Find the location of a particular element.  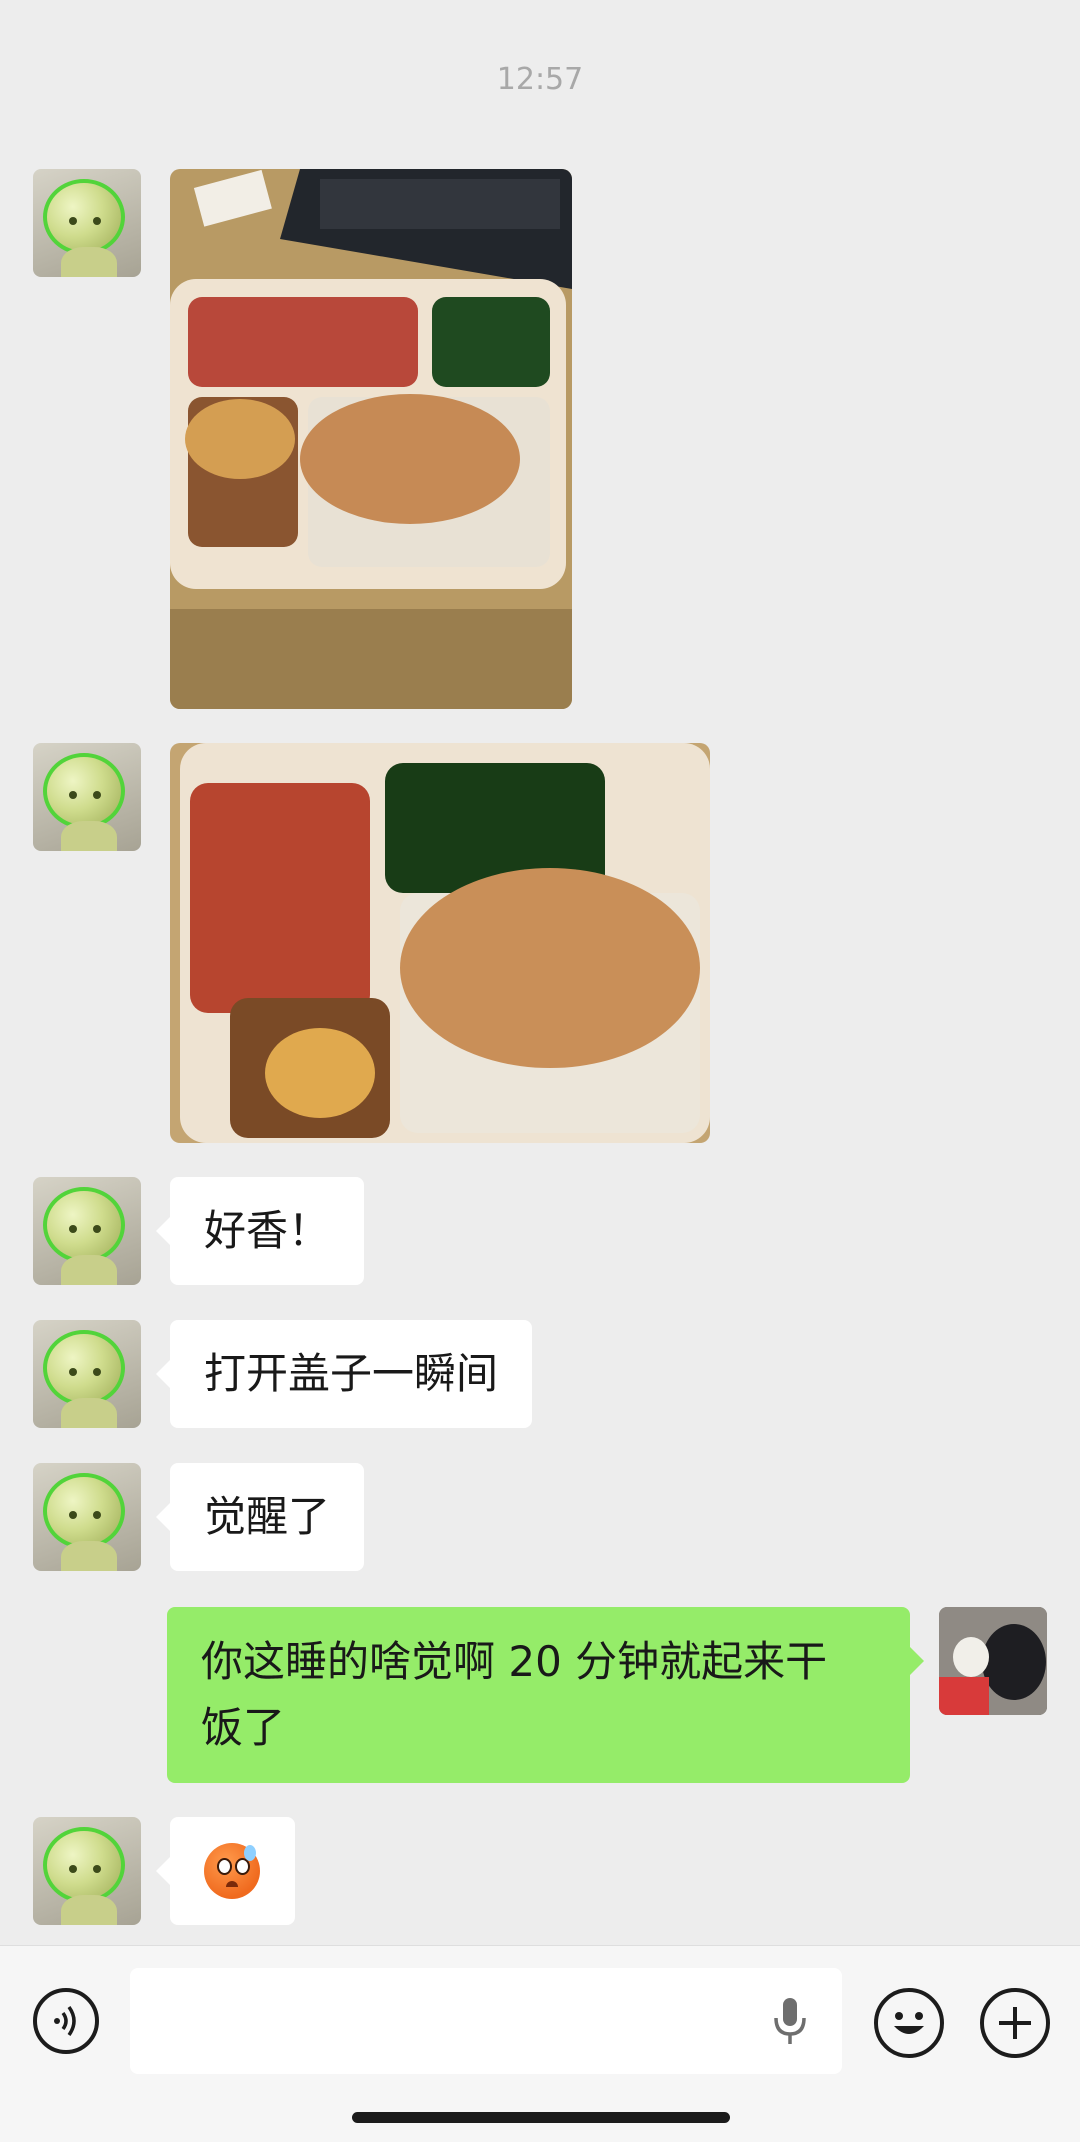

emoji-message-bubble is located at coordinates (225, 1871).